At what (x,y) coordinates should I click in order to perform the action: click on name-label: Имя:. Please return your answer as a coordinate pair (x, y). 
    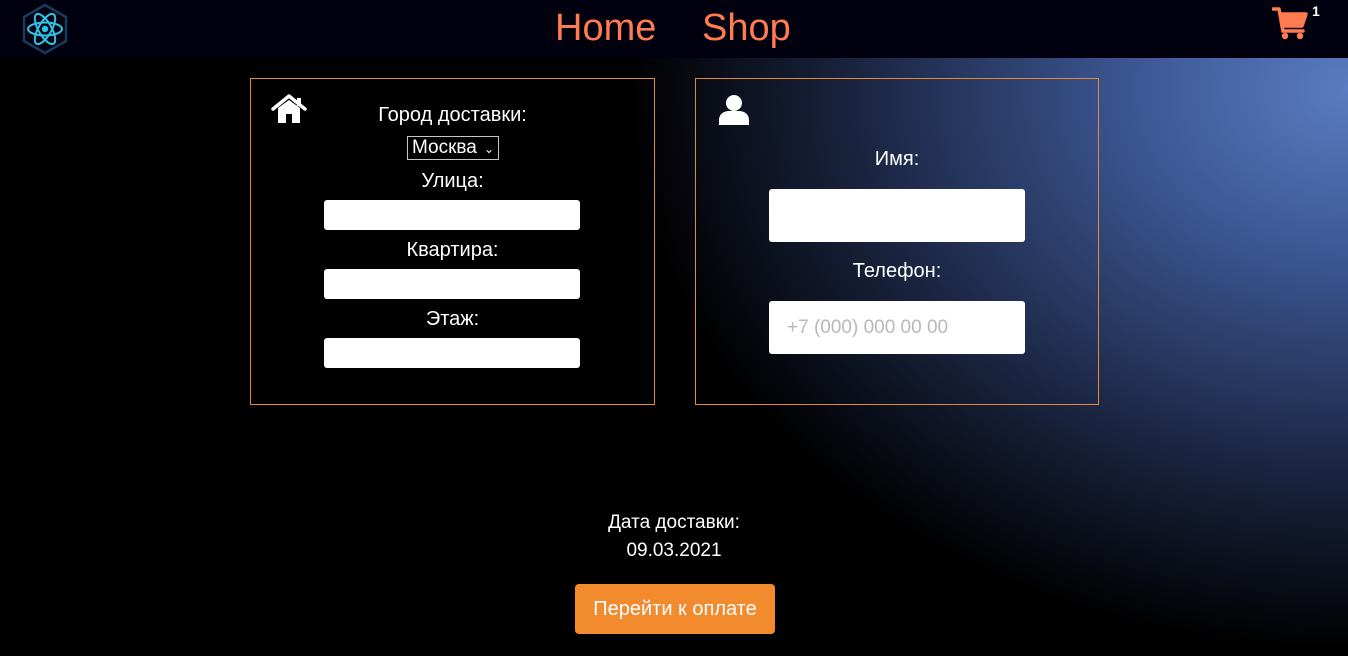
    Looking at the image, I should click on (897, 159).